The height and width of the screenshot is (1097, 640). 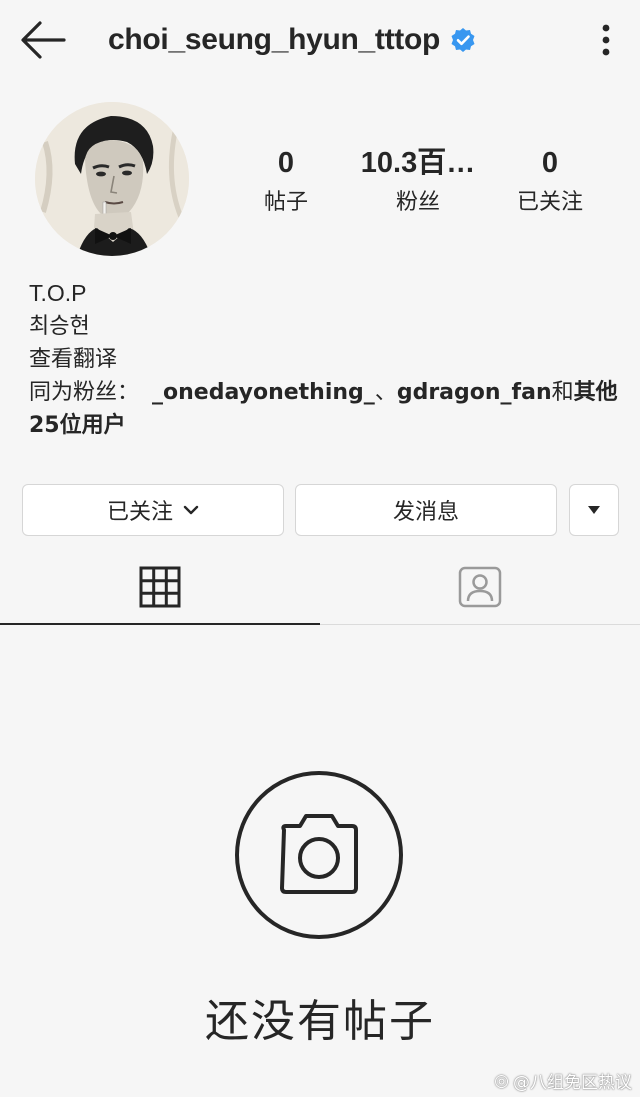 What do you see at coordinates (286, 182) in the screenshot?
I see `stat-posts: 0 帖子` at bounding box center [286, 182].